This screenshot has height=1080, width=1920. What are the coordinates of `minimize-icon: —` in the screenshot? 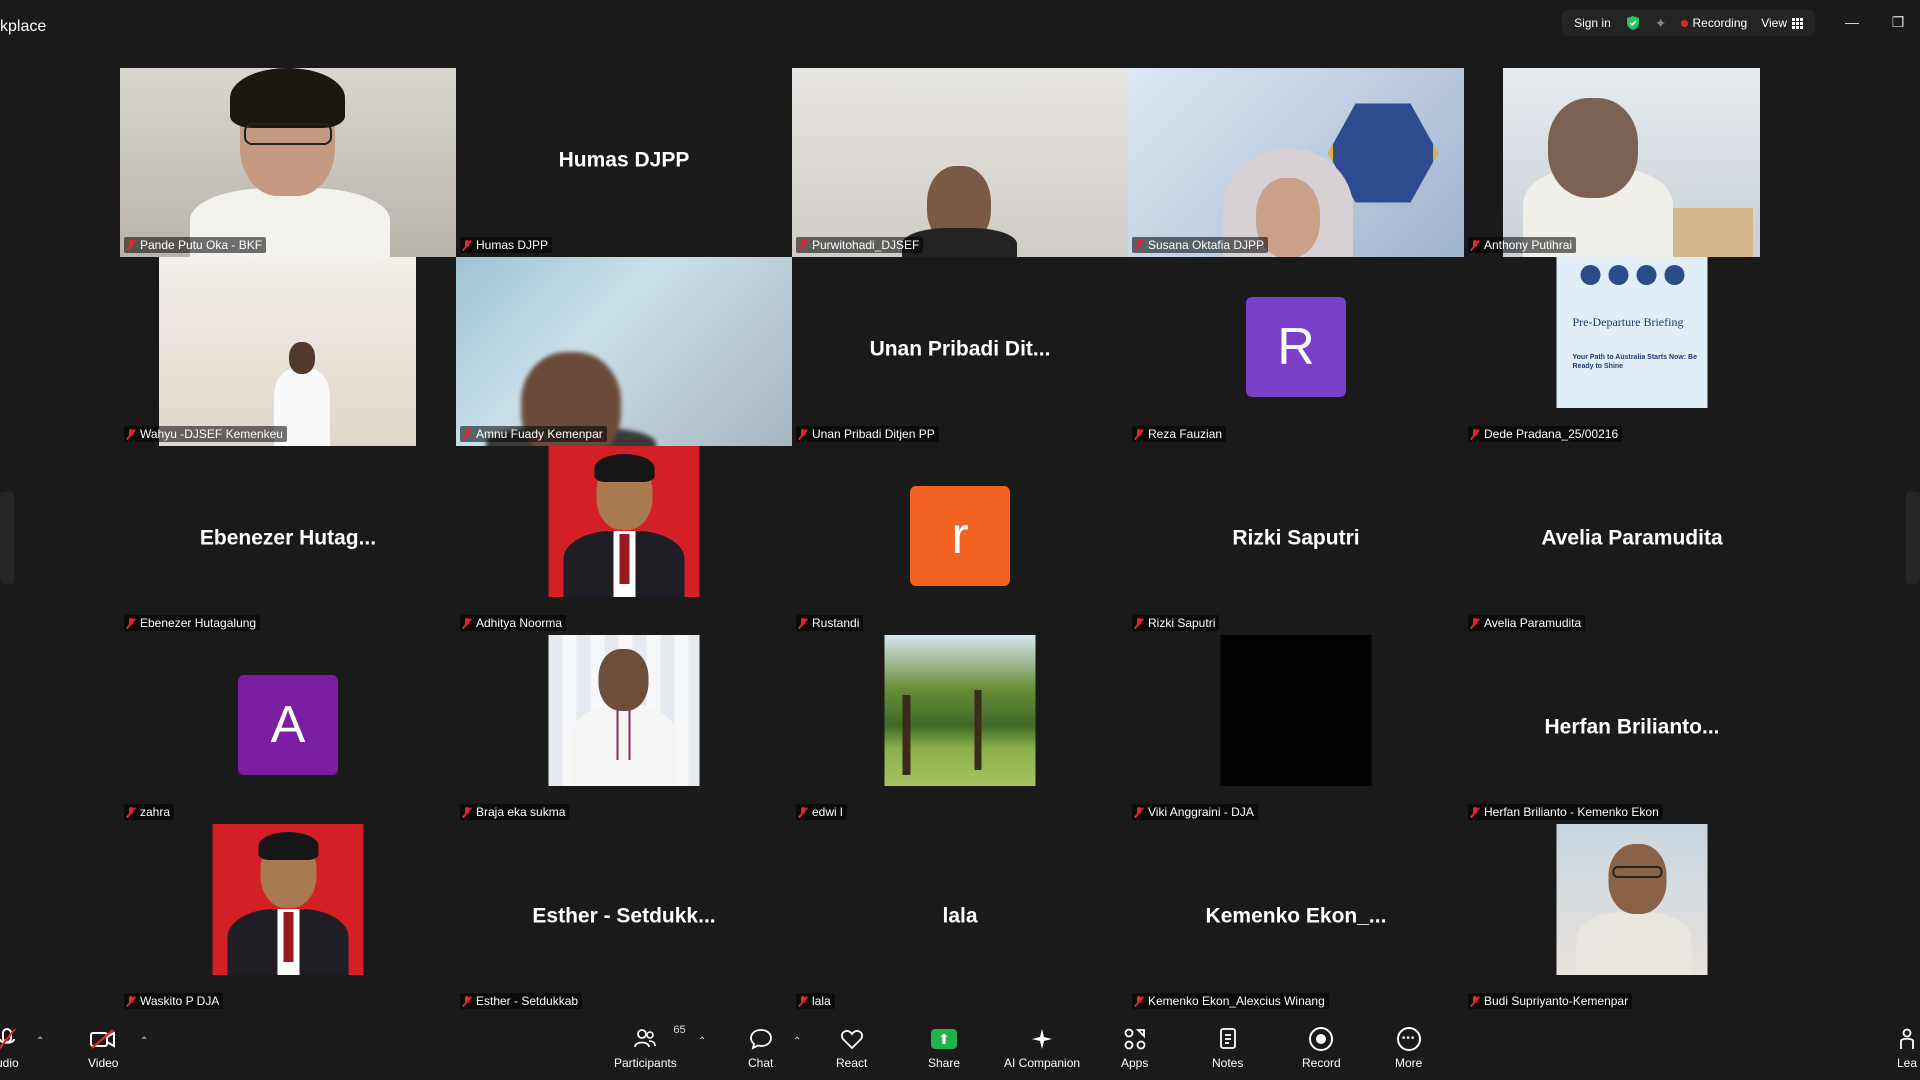 It's located at (1852, 22).